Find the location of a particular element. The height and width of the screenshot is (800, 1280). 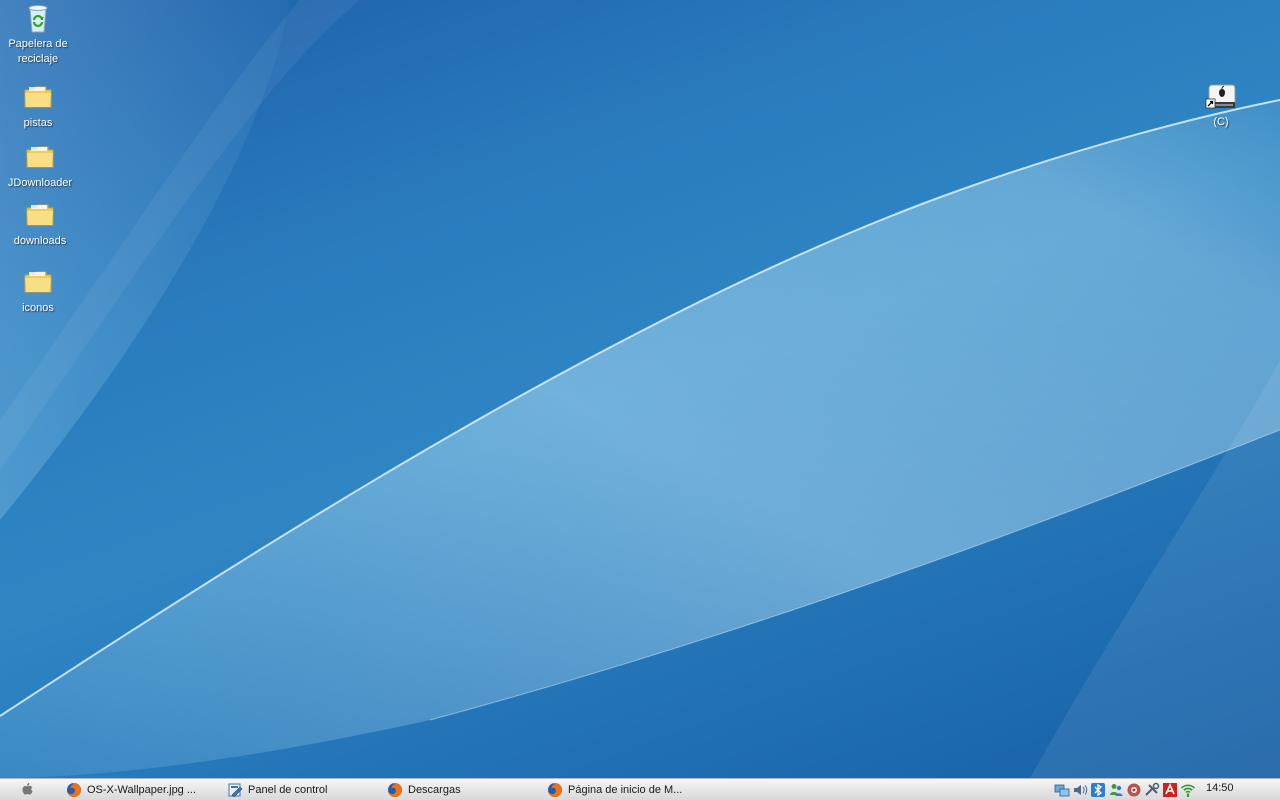

start-button is located at coordinates (27, 789).